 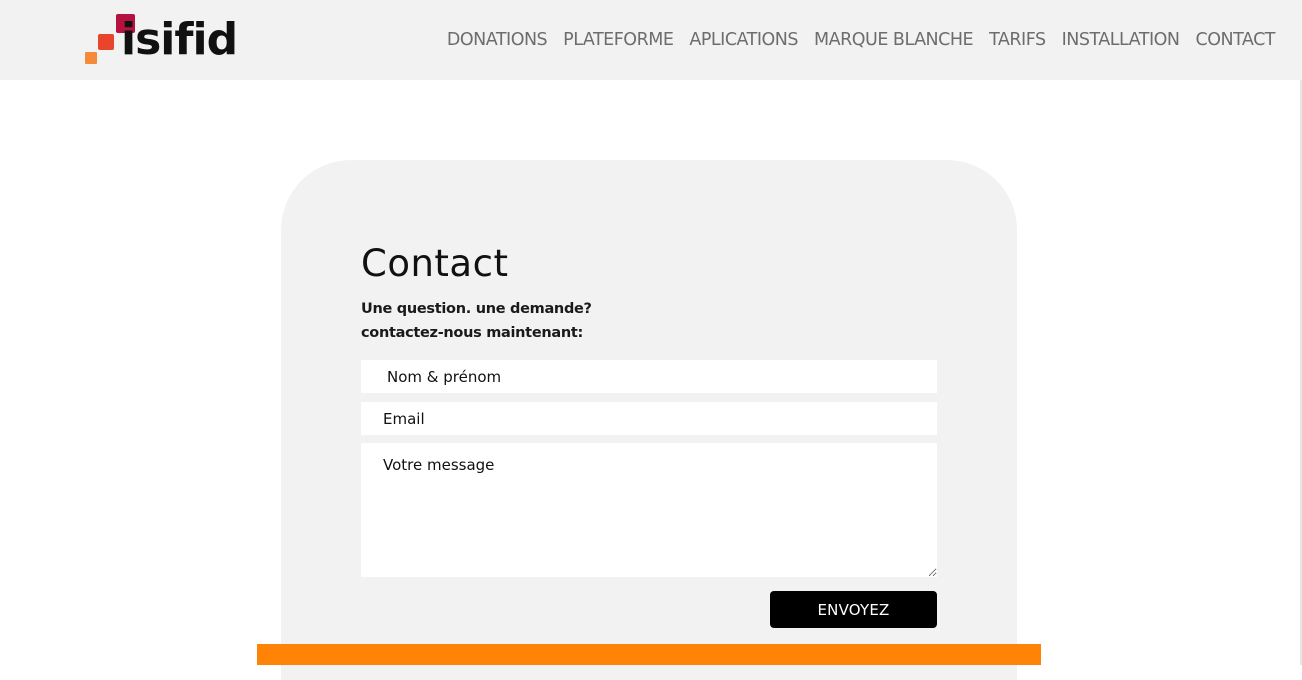 I want to click on nav-marque-blanche: MARQUE BLANCHE, so click(x=894, y=40).